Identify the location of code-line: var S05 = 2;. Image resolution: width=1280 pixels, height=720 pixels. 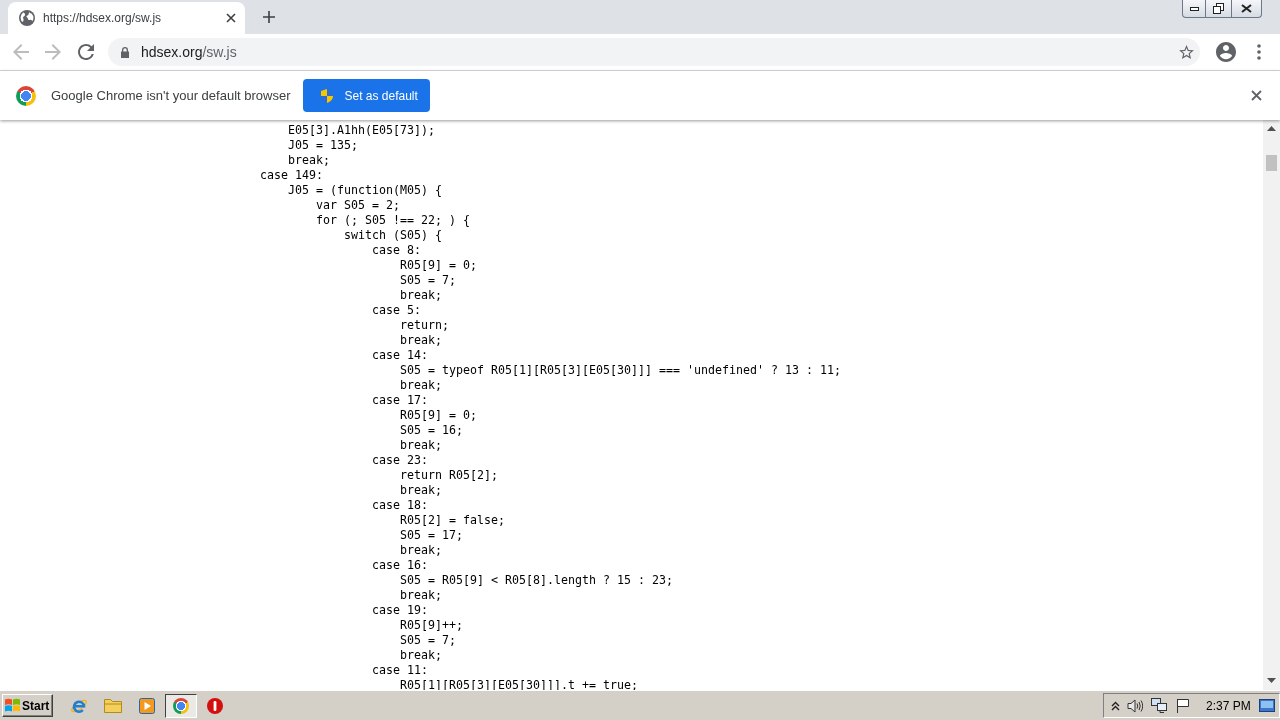
(358, 205).